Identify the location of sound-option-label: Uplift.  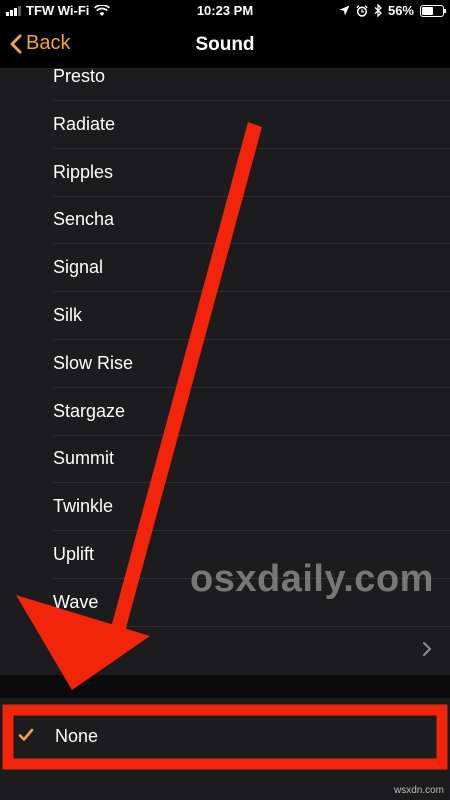
(74, 554).